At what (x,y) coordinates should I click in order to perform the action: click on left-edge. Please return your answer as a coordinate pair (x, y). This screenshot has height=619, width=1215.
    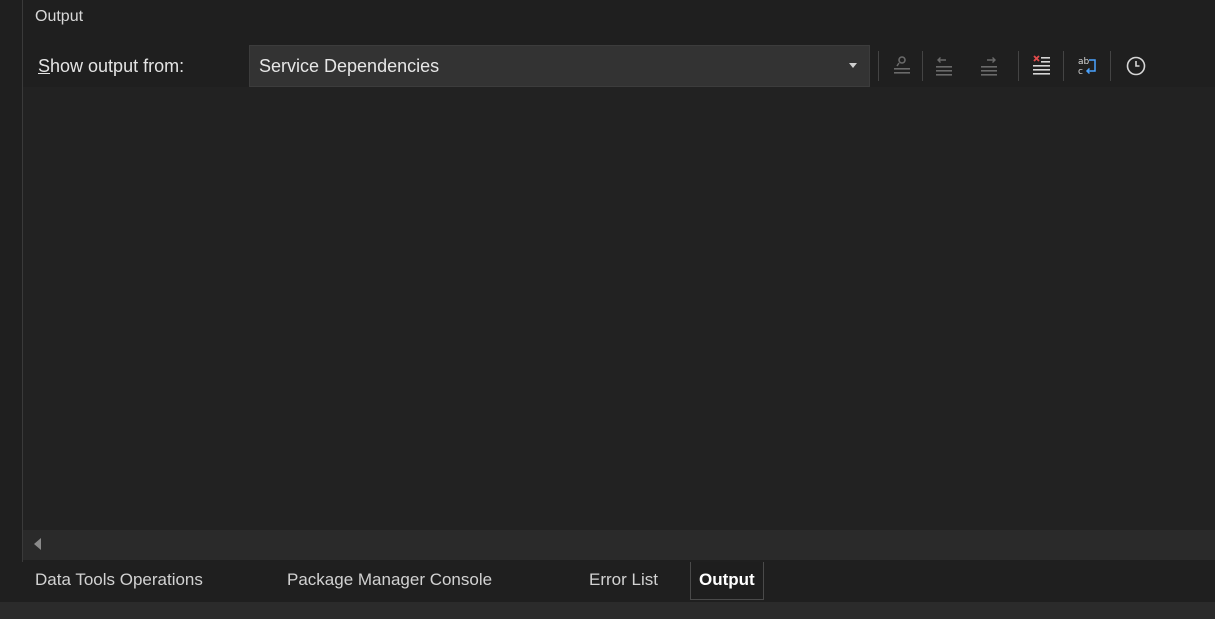
    Looking at the image, I should click on (4, 309).